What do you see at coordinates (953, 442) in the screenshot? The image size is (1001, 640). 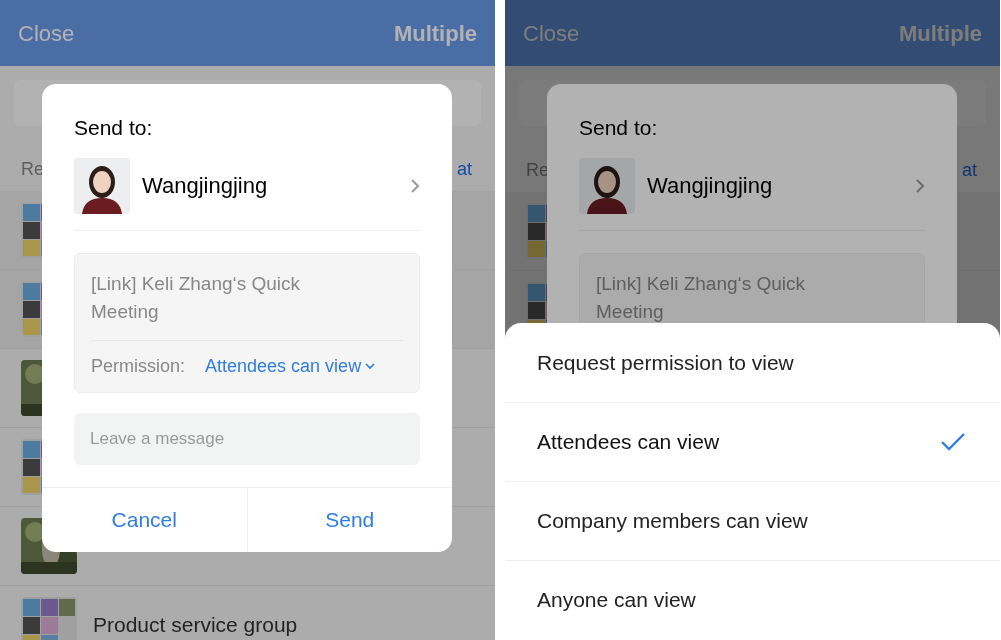 I see `checkmark-icon` at bounding box center [953, 442].